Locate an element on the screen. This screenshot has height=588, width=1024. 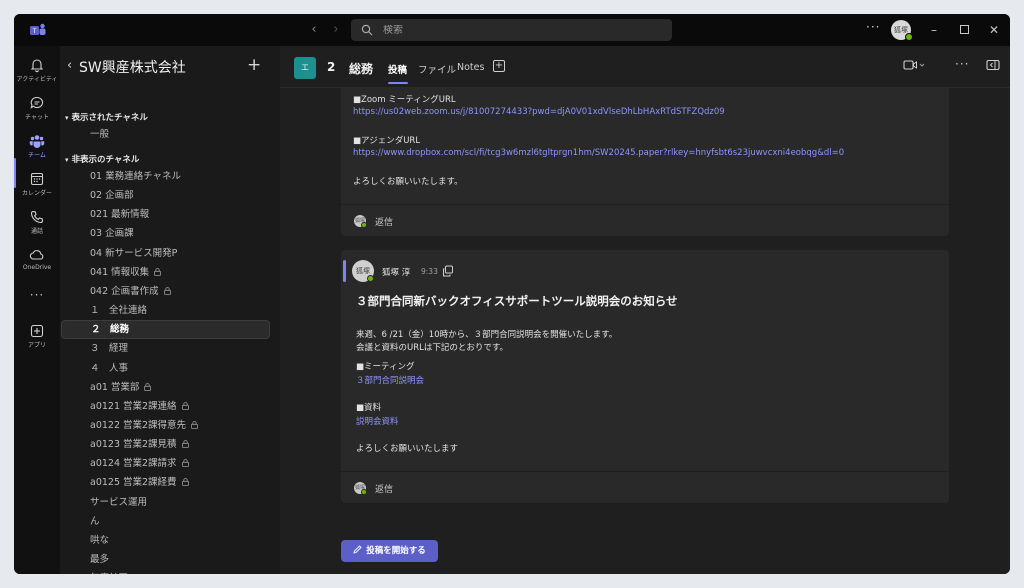
video-call-icon is located at coordinates (914, 66).